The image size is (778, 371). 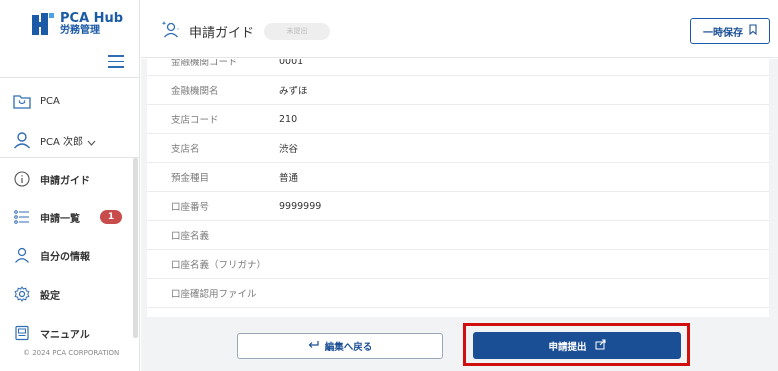 What do you see at coordinates (50, 296) in the screenshot?
I see `sidebar-item-label: 設定` at bounding box center [50, 296].